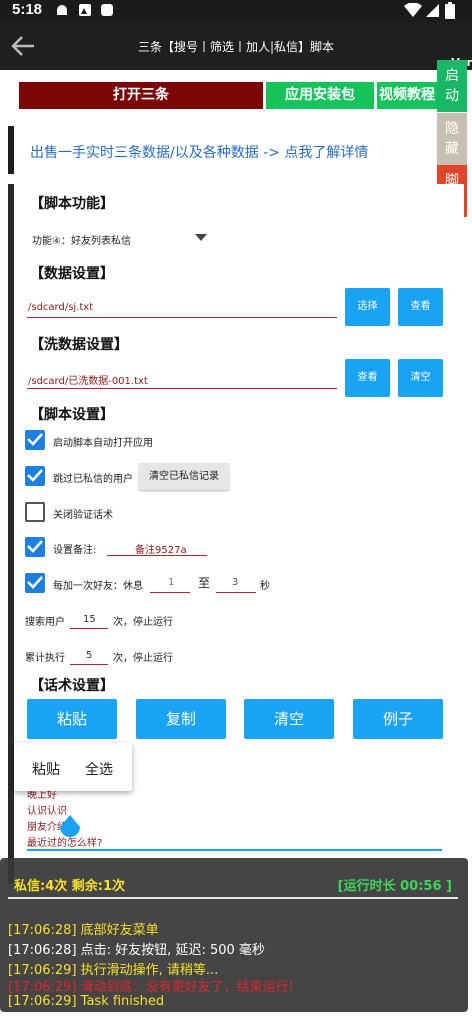  I want to click on wash-path-field: /sdcard/已洗数据-001.txt, so click(88, 379).